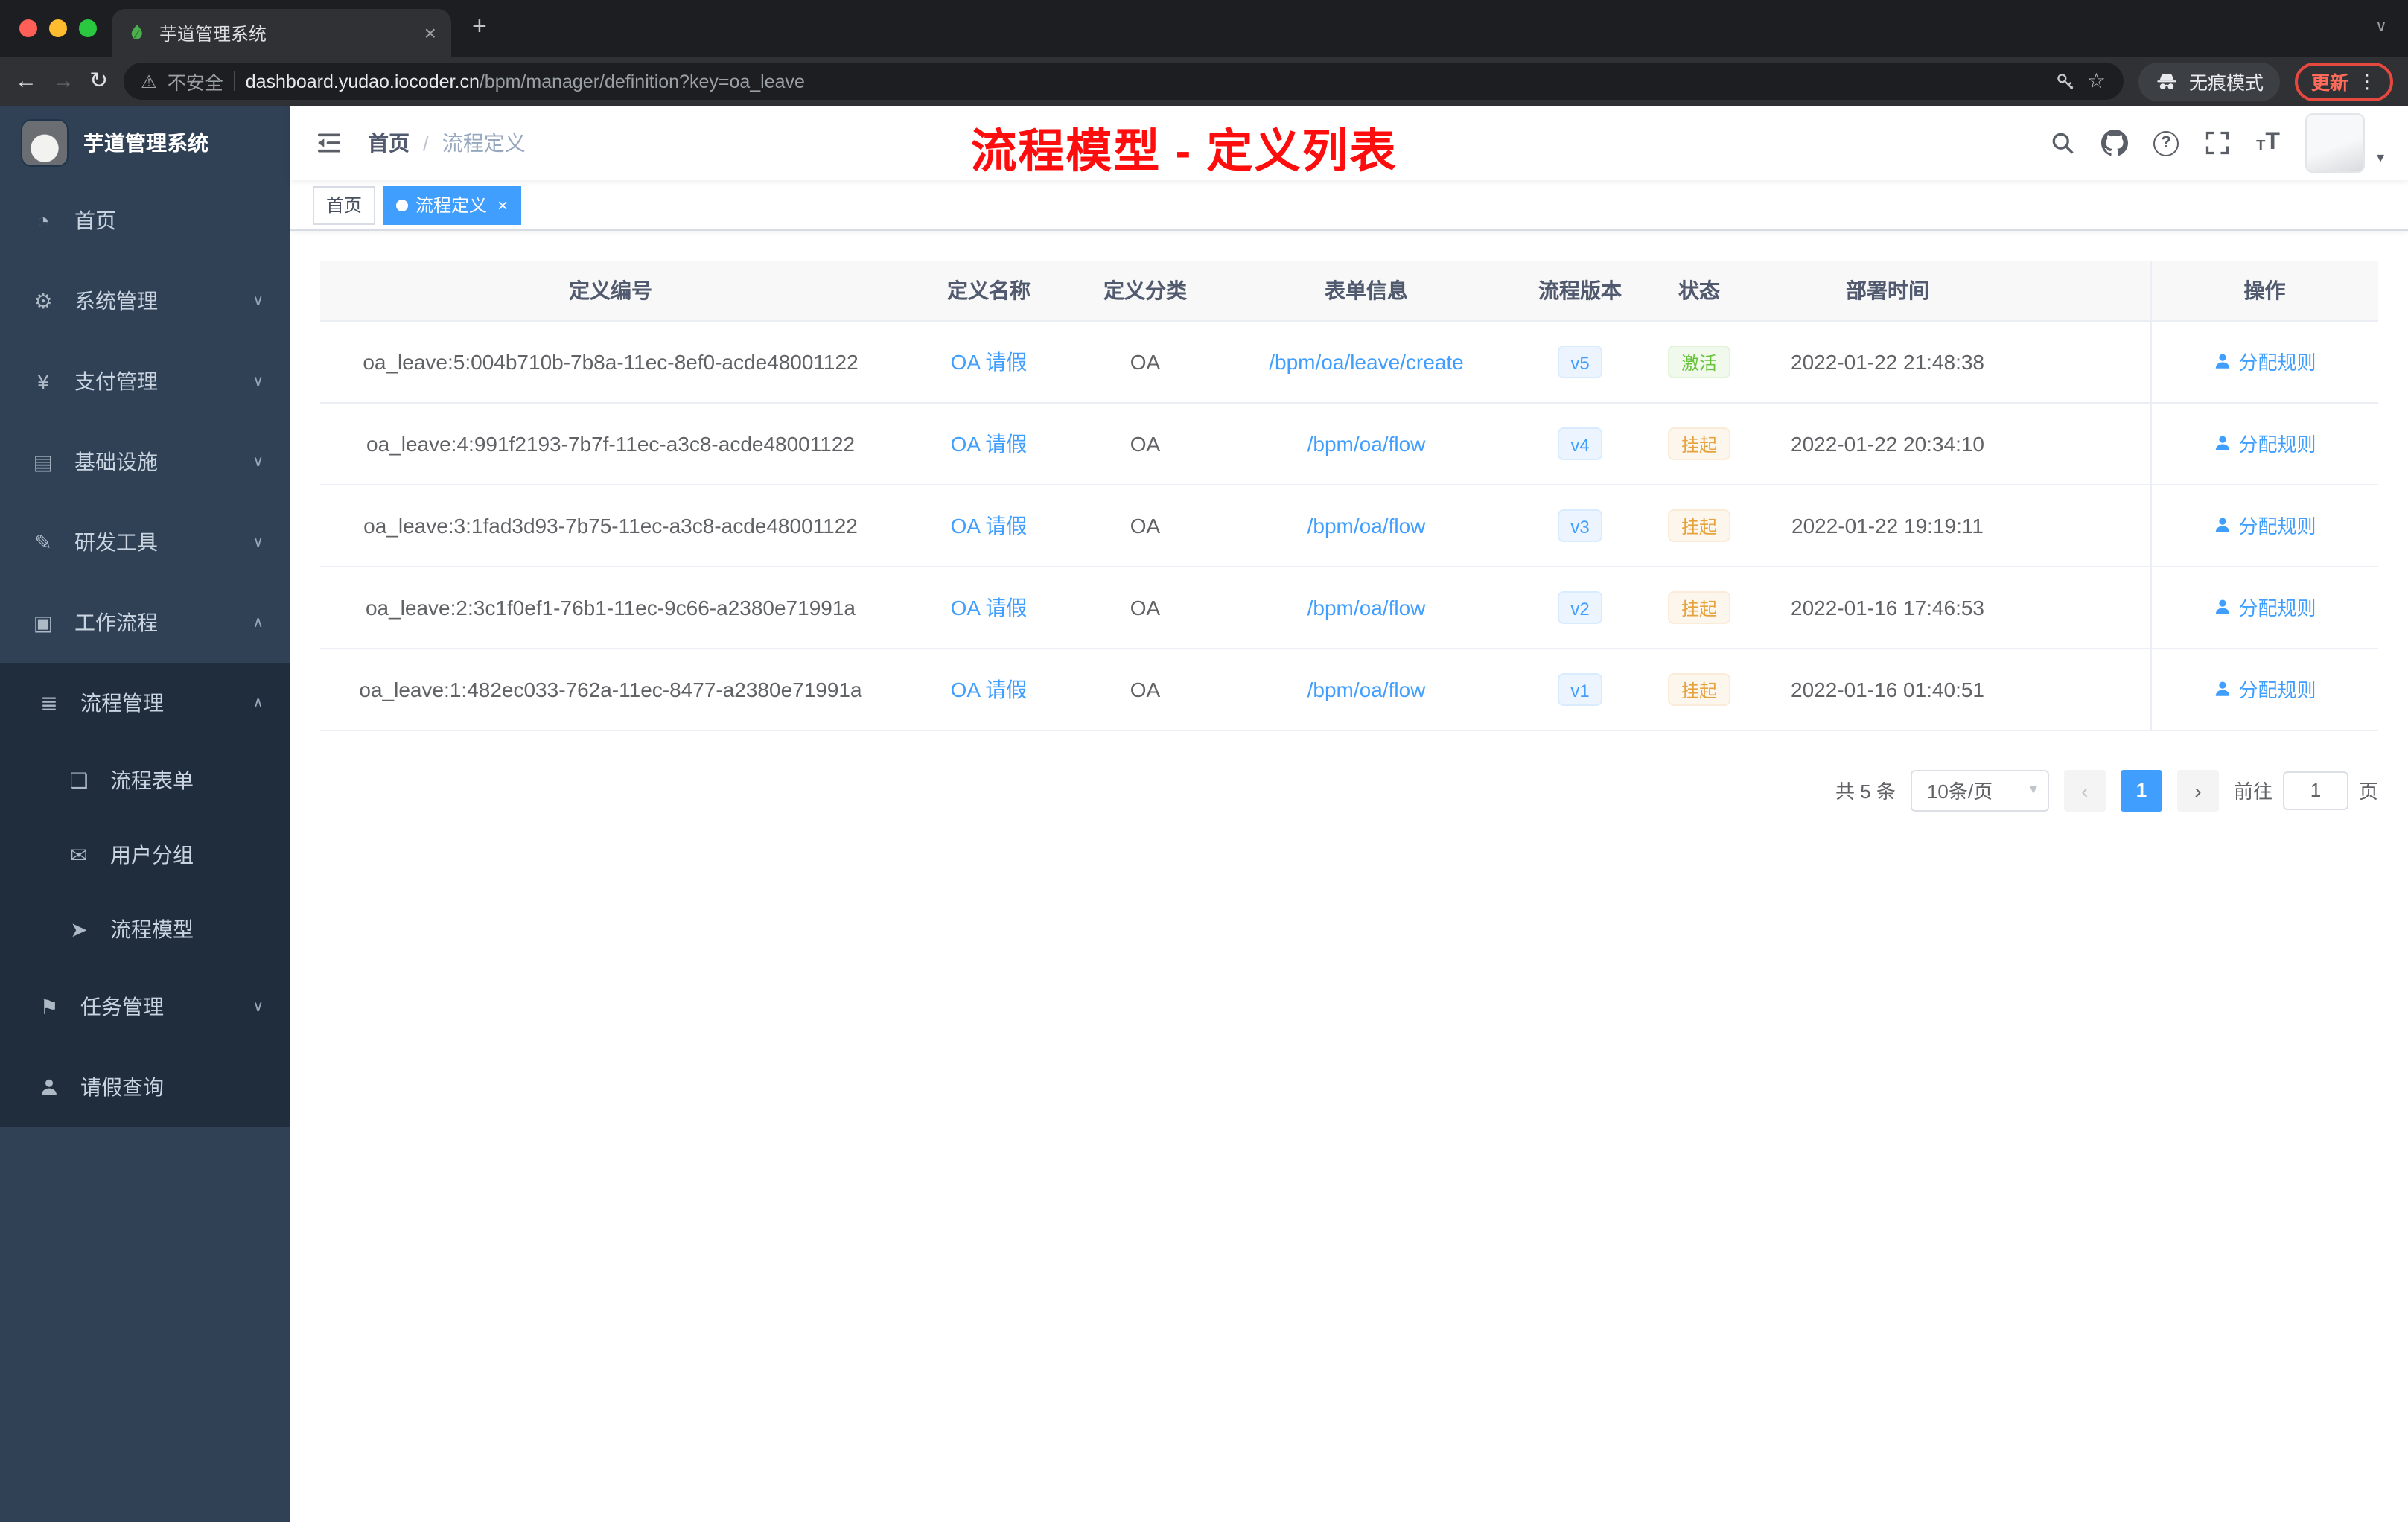  Describe the element at coordinates (145, 1087) in the screenshot. I see `sidebar-item-leave-query: 请假查询` at that location.